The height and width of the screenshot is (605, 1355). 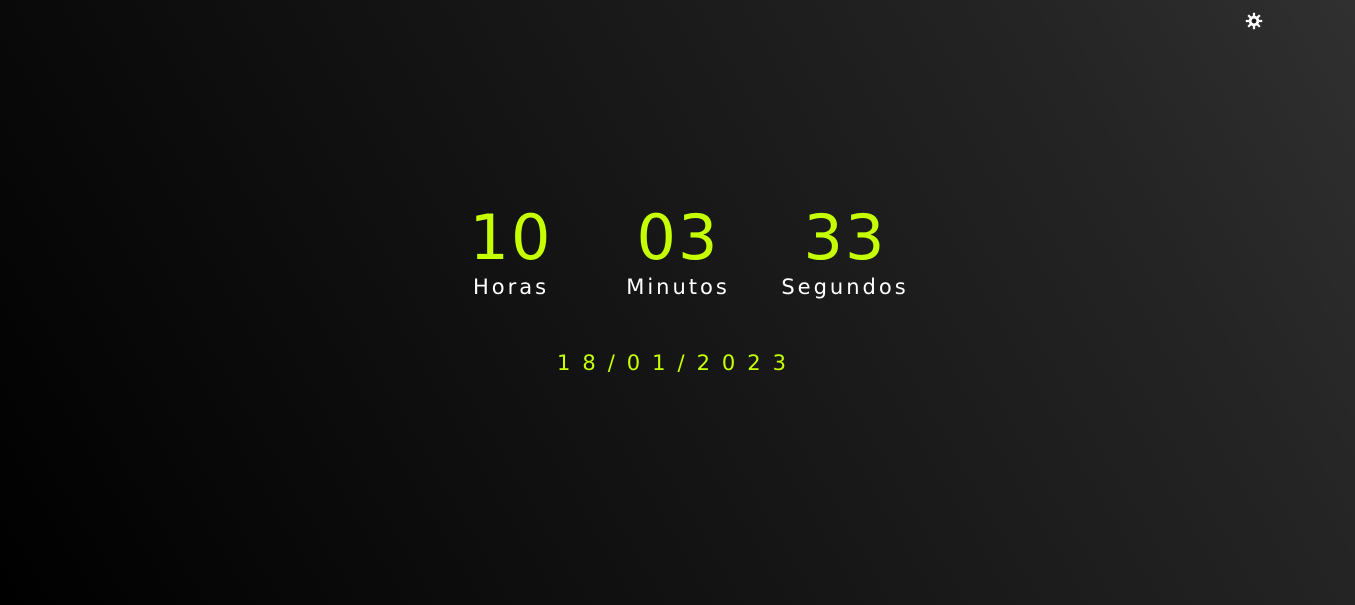 I want to click on seconds-label: Segundos, so click(x=845, y=287).